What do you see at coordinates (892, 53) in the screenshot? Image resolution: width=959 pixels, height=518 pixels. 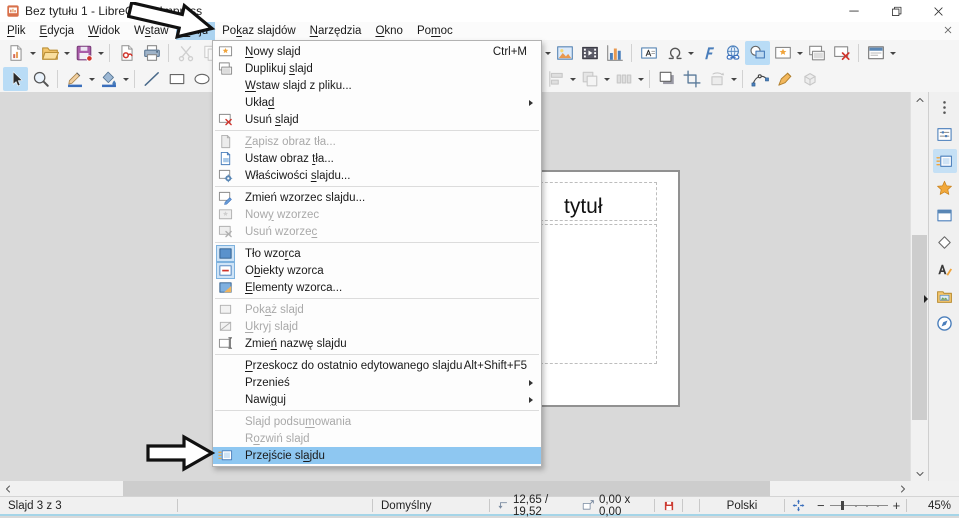 I see `master-slide-button-dropdown-arrow-icon` at bounding box center [892, 53].